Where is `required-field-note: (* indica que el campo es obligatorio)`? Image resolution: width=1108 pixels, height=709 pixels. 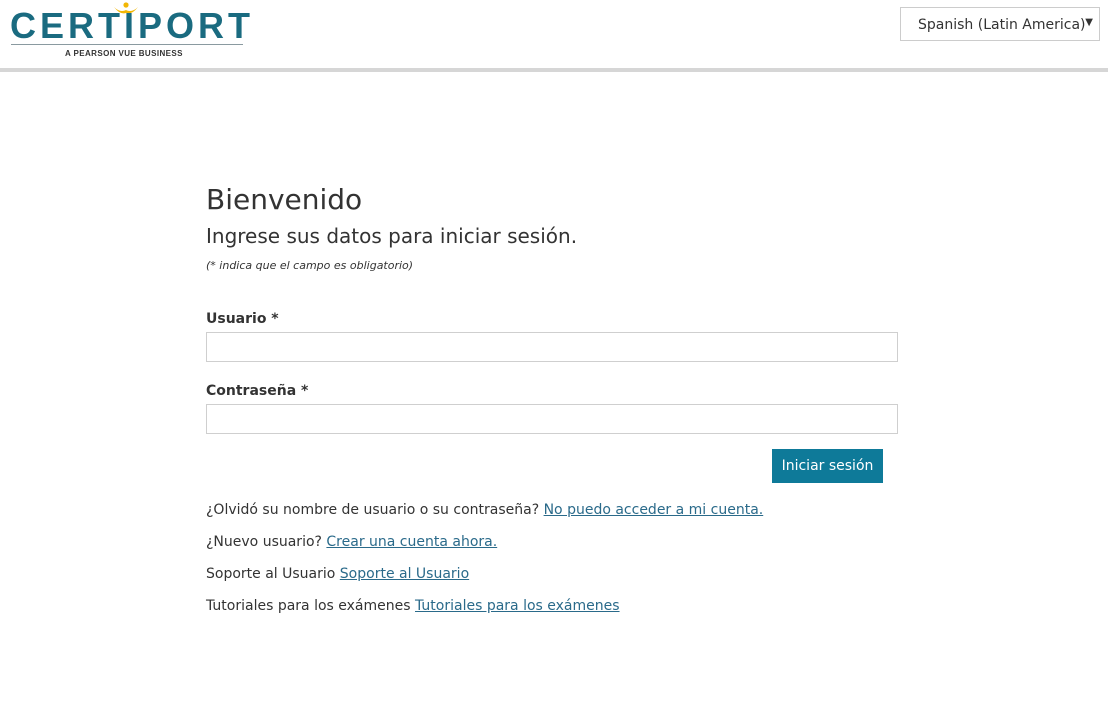
required-field-note: (* indica que el campo es obligatorio) is located at coordinates (310, 265).